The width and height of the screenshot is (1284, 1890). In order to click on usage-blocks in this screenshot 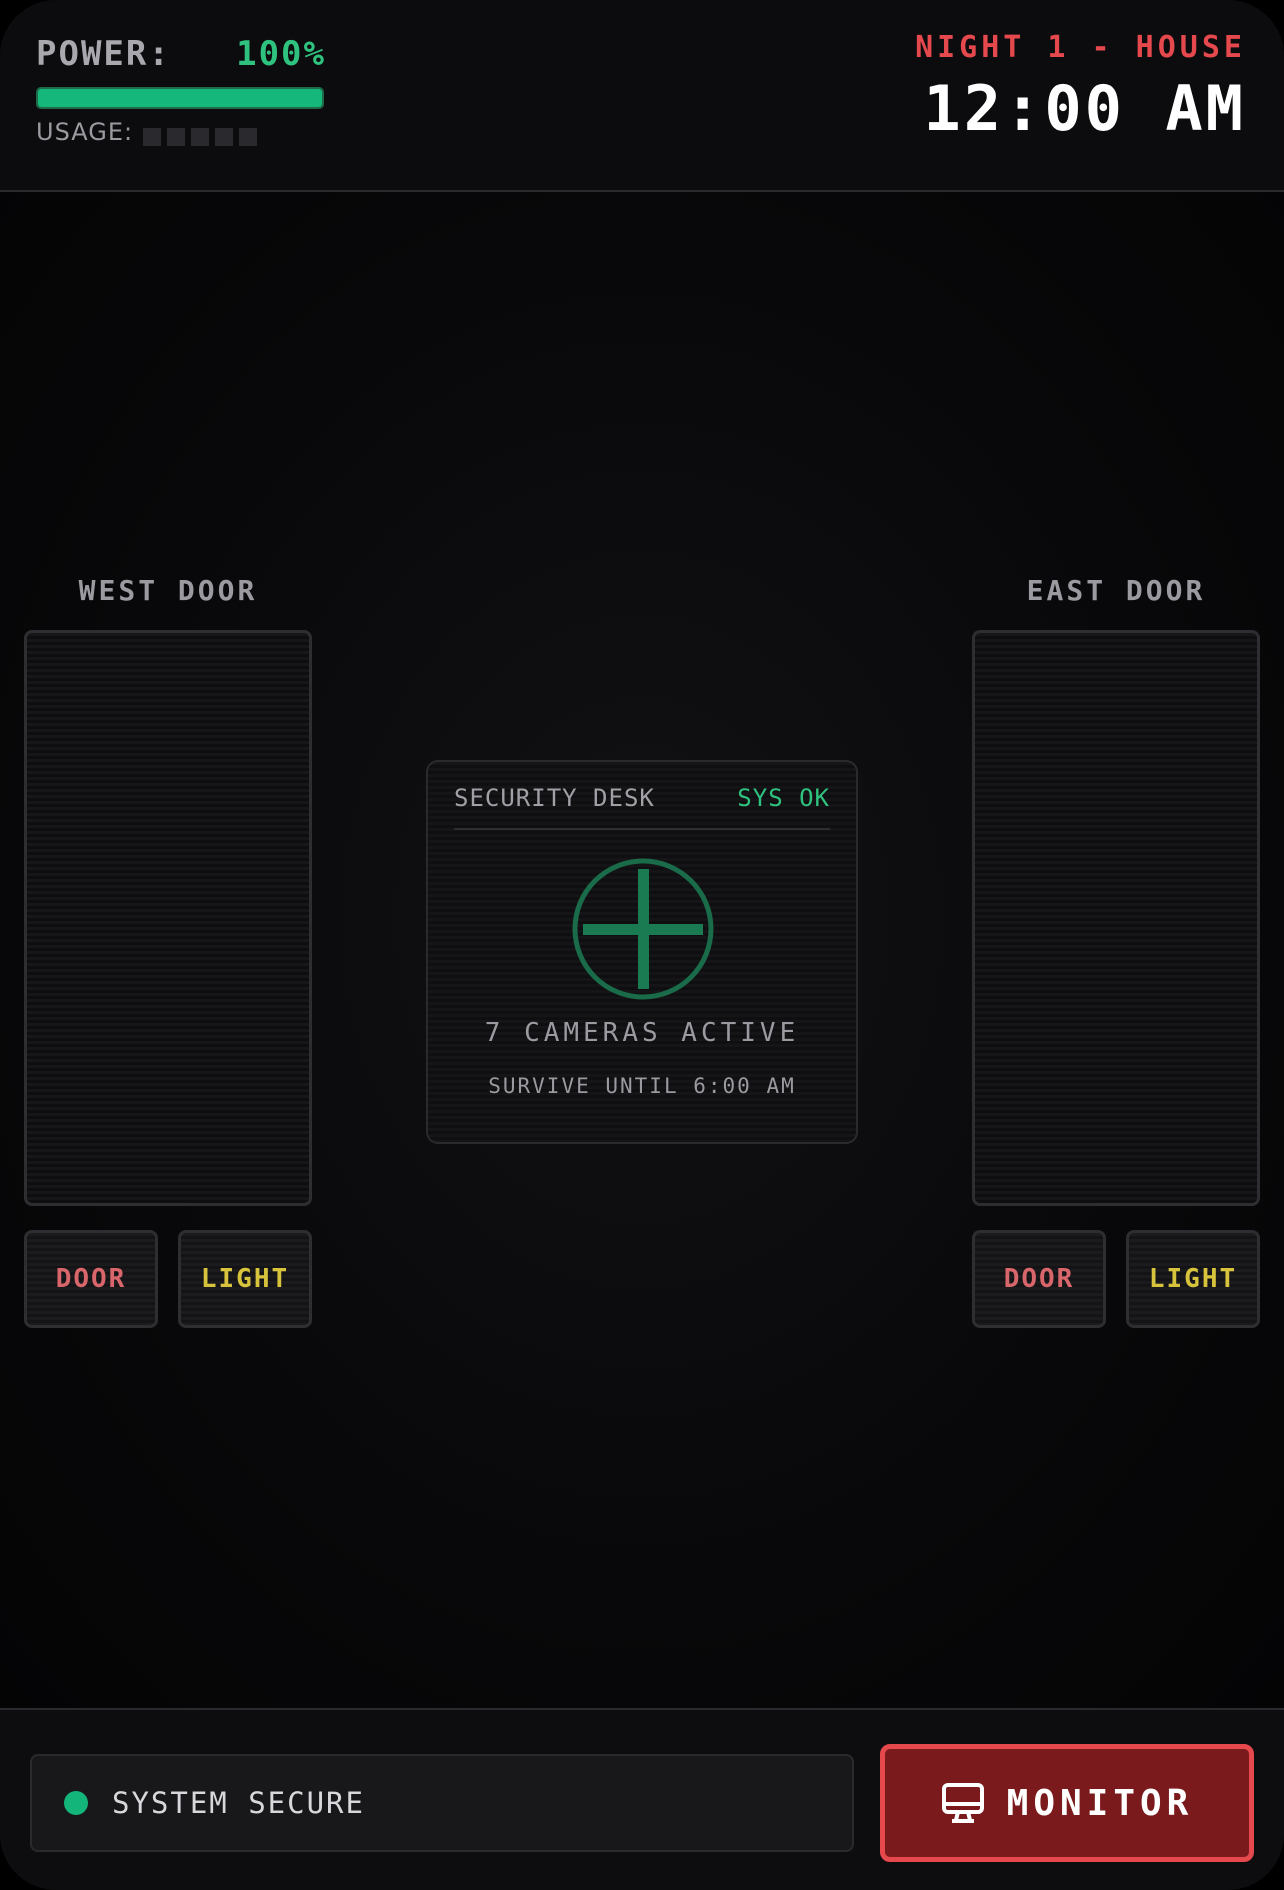, I will do `click(200, 137)`.